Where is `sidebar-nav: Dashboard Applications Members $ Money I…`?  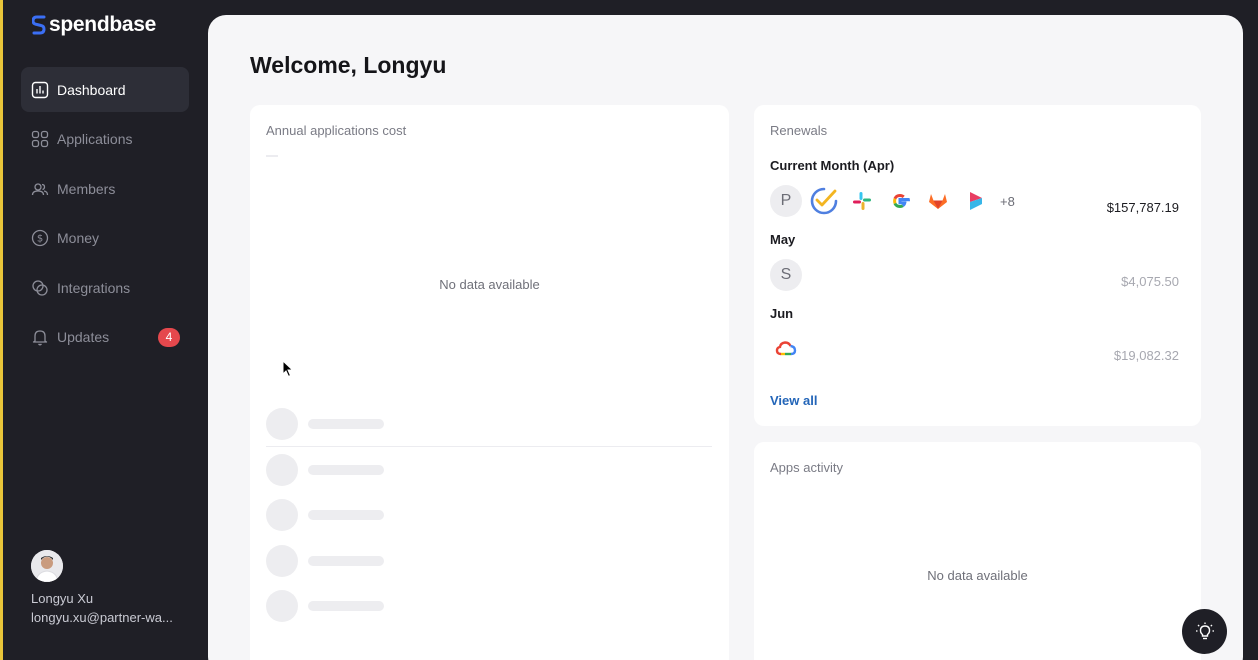
sidebar-nav: Dashboard Applications Members $ Money I… is located at coordinates (105, 216).